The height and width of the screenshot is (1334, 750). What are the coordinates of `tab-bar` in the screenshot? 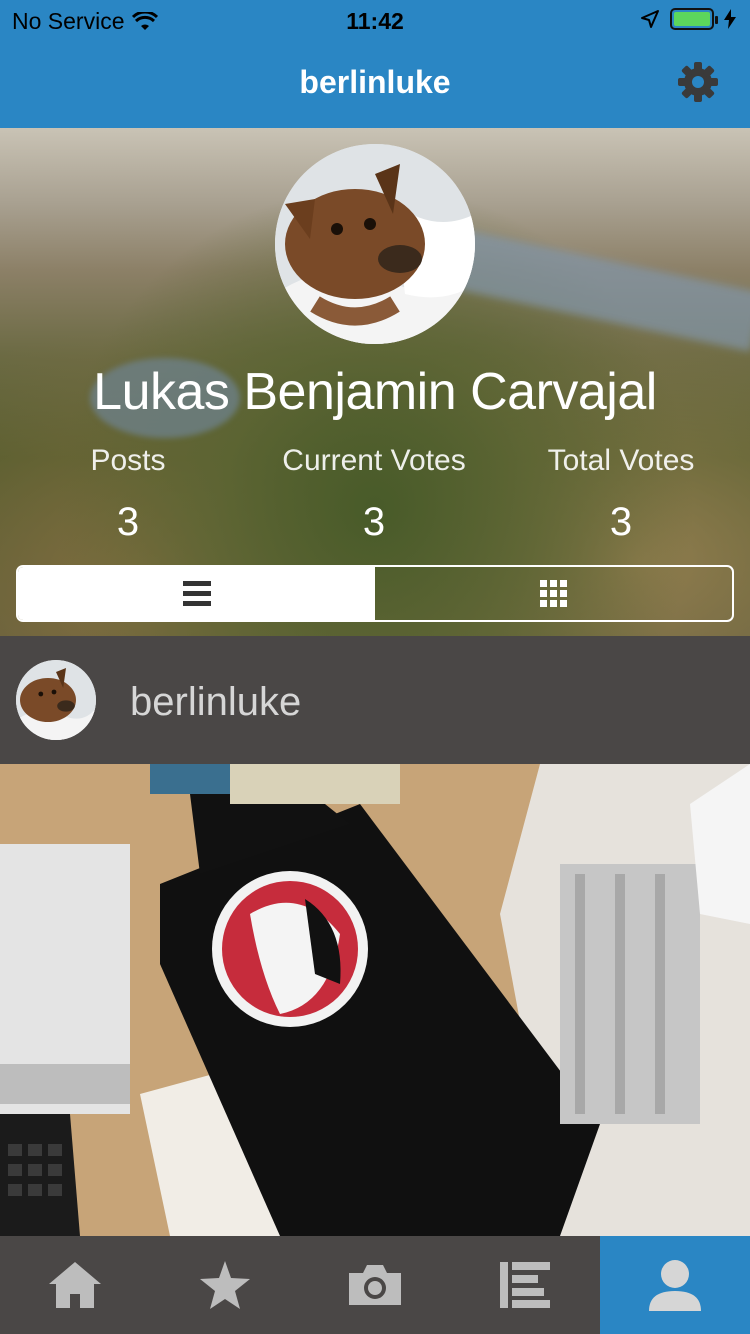 It's located at (375, 1285).